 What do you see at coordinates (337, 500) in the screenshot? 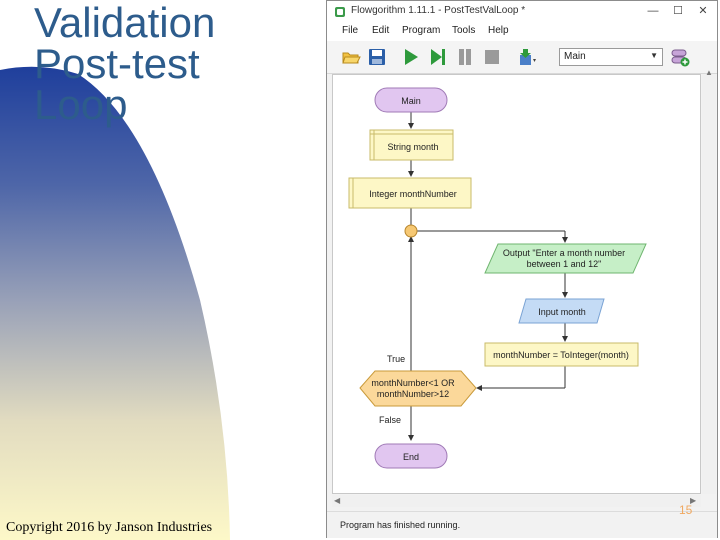
I see `scroll-left-icon: ◀` at bounding box center [337, 500].